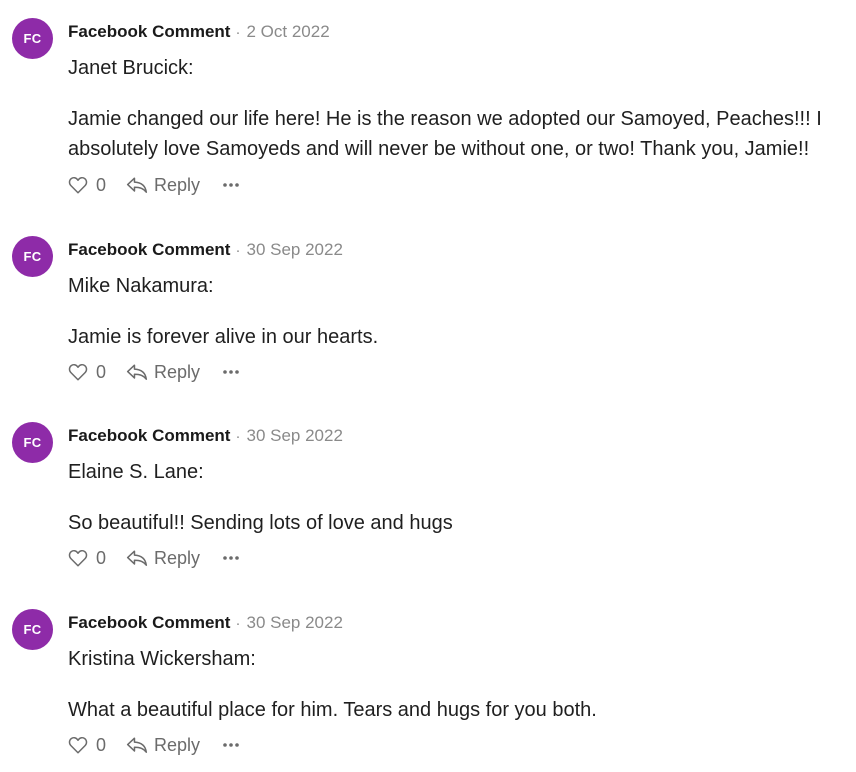 This screenshot has width=856, height=772. I want to click on comment-text: Jamie is forever alive in our hearts., so click(223, 337).